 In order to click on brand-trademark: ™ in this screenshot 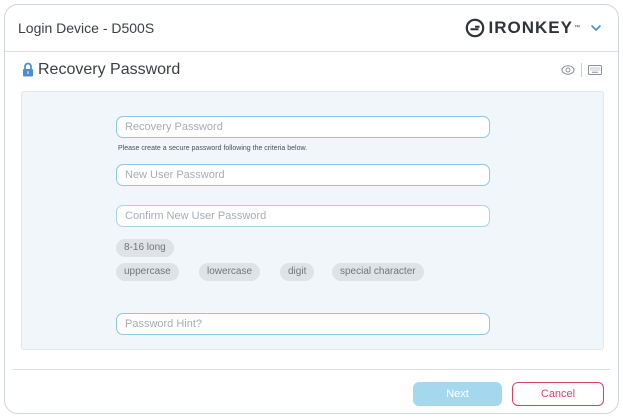, I will do `click(577, 28)`.